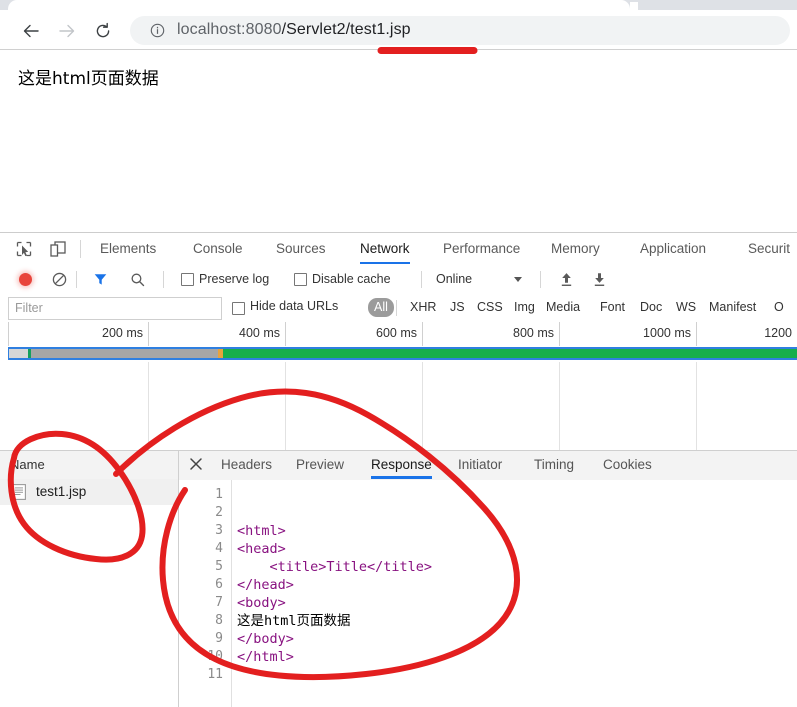 This screenshot has height=707, width=797. Describe the element at coordinates (122, 333) in the screenshot. I see `ruler-tick-label: 200 ms` at that location.